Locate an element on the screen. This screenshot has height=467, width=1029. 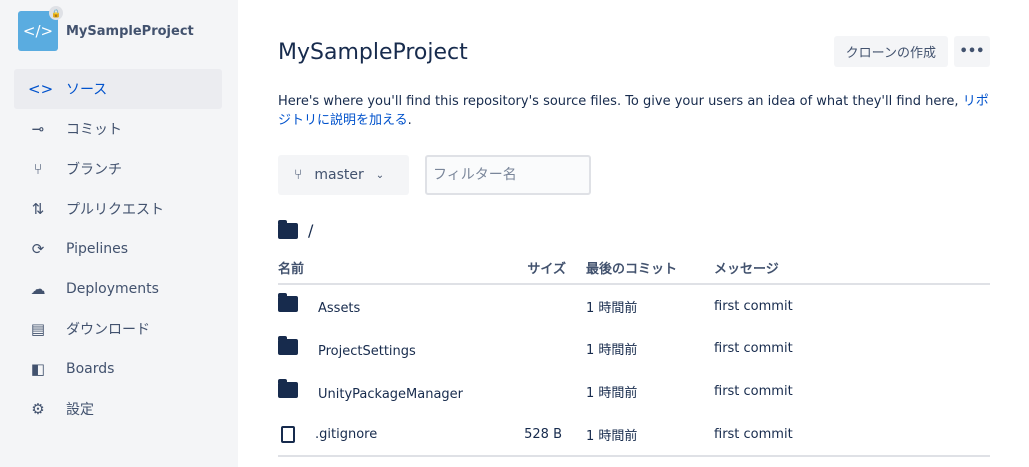
sidebar-item-3: ⇅ プルリクエスト is located at coordinates (118, 209).